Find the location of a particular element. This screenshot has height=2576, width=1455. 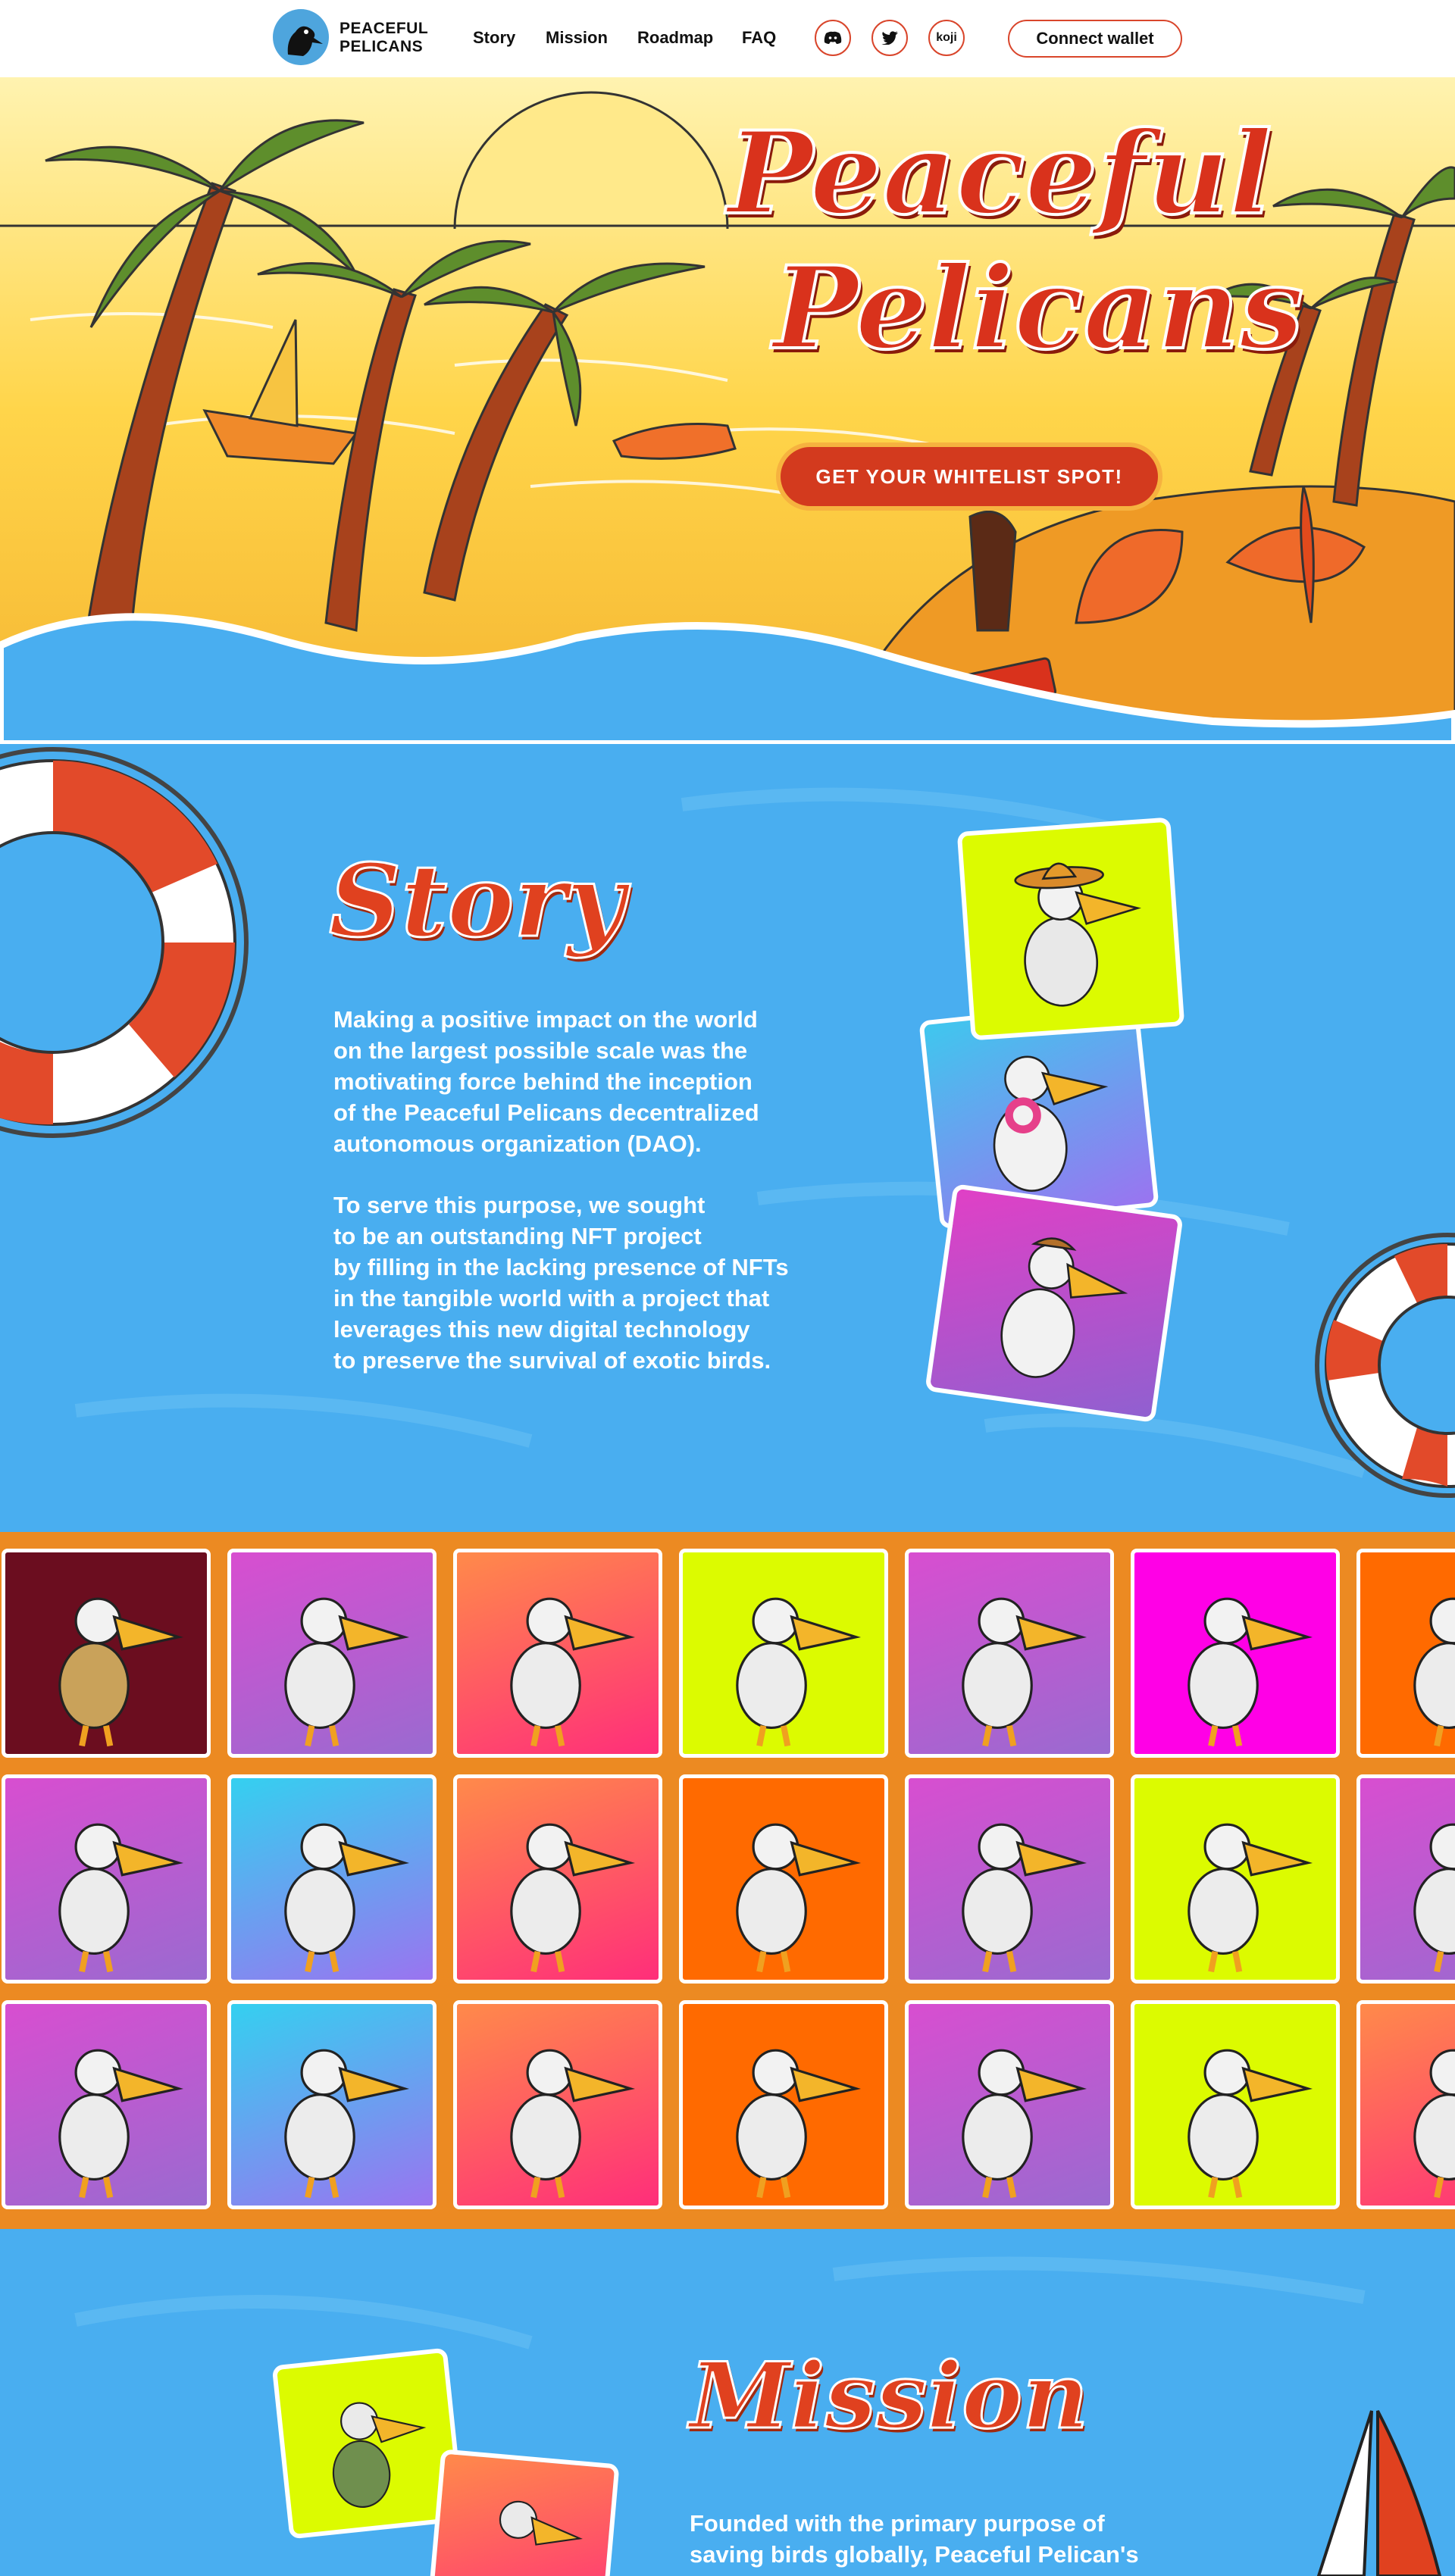

logo: PEACEFUL PELICANS is located at coordinates (356, 39).